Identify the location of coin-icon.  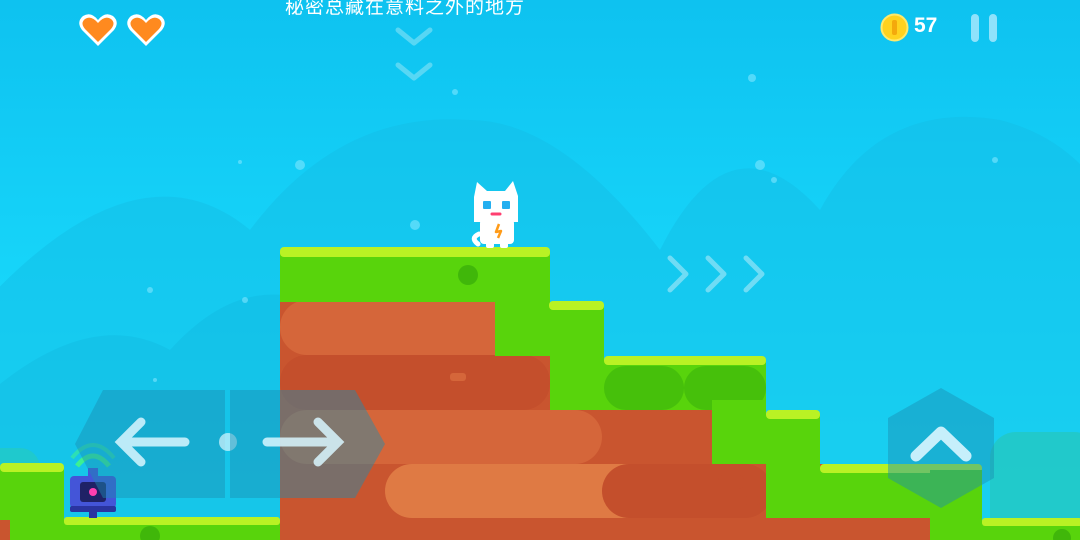
(894, 27).